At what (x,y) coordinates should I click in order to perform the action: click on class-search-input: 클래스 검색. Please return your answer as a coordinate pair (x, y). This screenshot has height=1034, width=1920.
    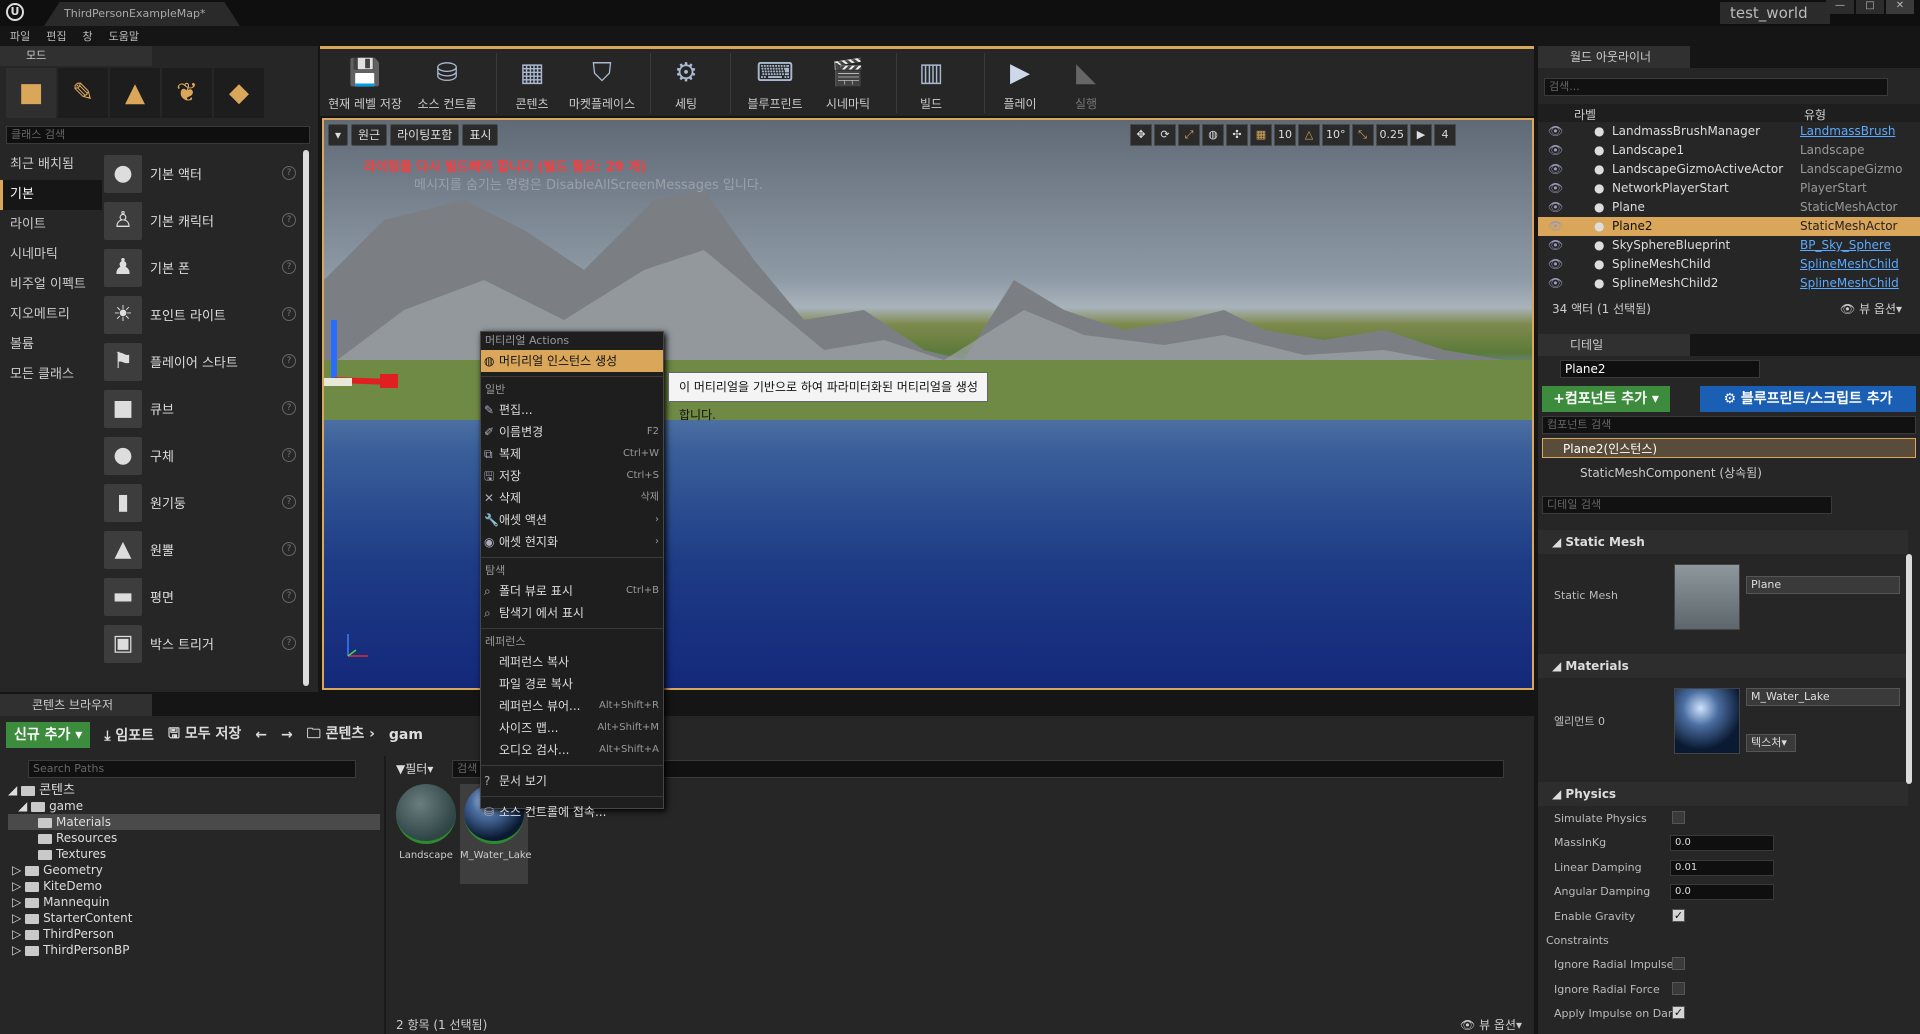
    Looking at the image, I should click on (158, 135).